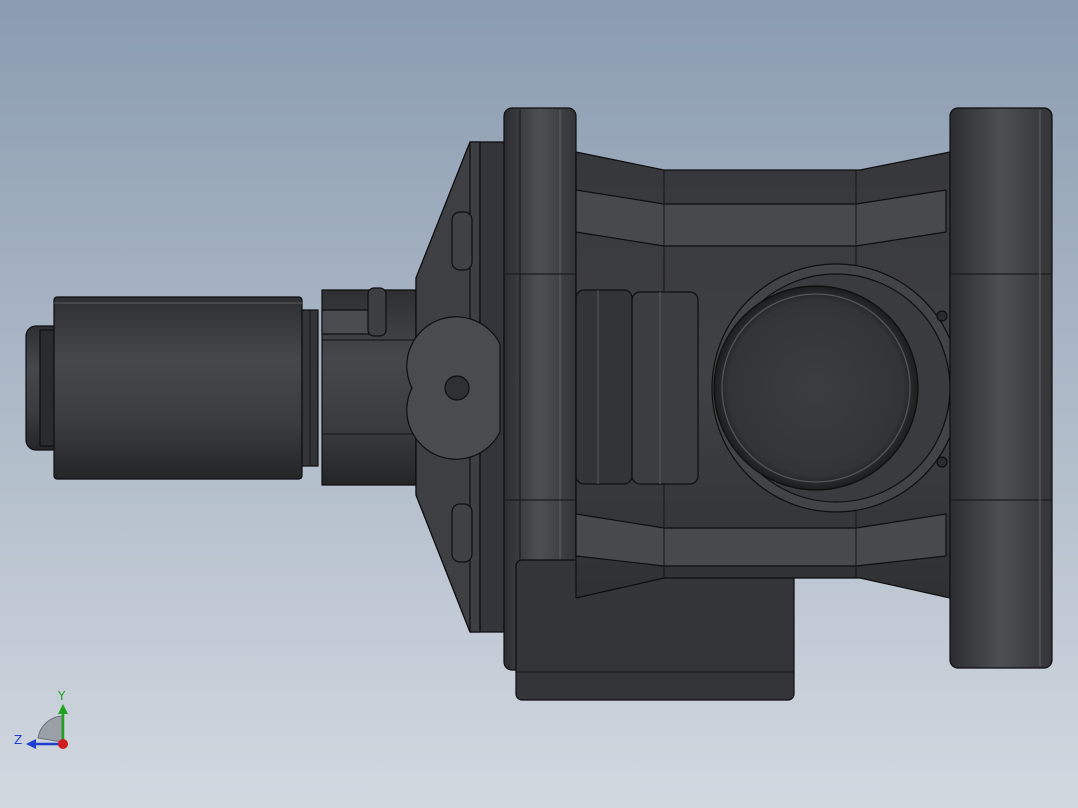 The height and width of the screenshot is (808, 1078). What do you see at coordinates (1001, 388) in the screenshot?
I see `rear-flange` at bounding box center [1001, 388].